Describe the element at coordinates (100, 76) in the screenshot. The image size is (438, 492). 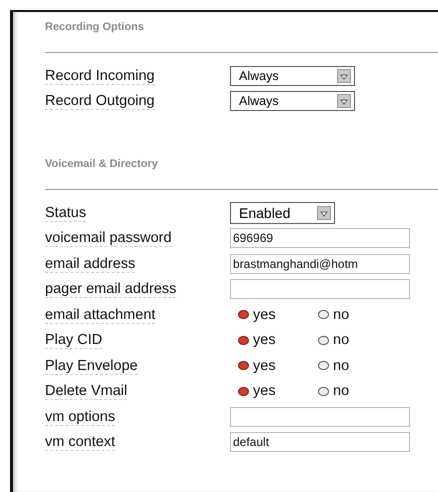
I see `field-label: Record Incoming` at that location.